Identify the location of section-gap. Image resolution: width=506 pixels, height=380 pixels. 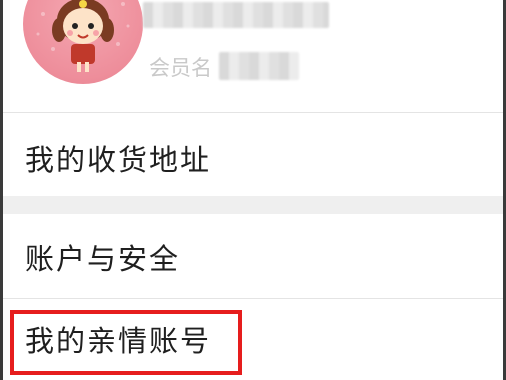
(253, 205).